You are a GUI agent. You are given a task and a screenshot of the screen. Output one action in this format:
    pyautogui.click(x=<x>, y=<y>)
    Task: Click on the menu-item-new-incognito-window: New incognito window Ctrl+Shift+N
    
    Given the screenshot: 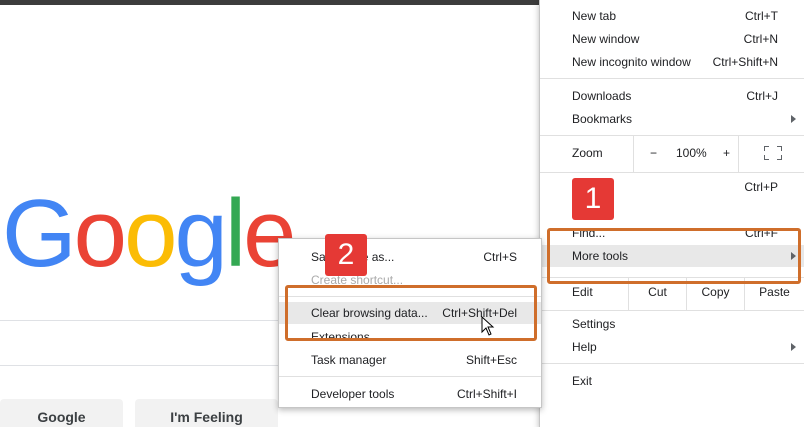 What is the action you would take?
    pyautogui.click(x=672, y=62)
    